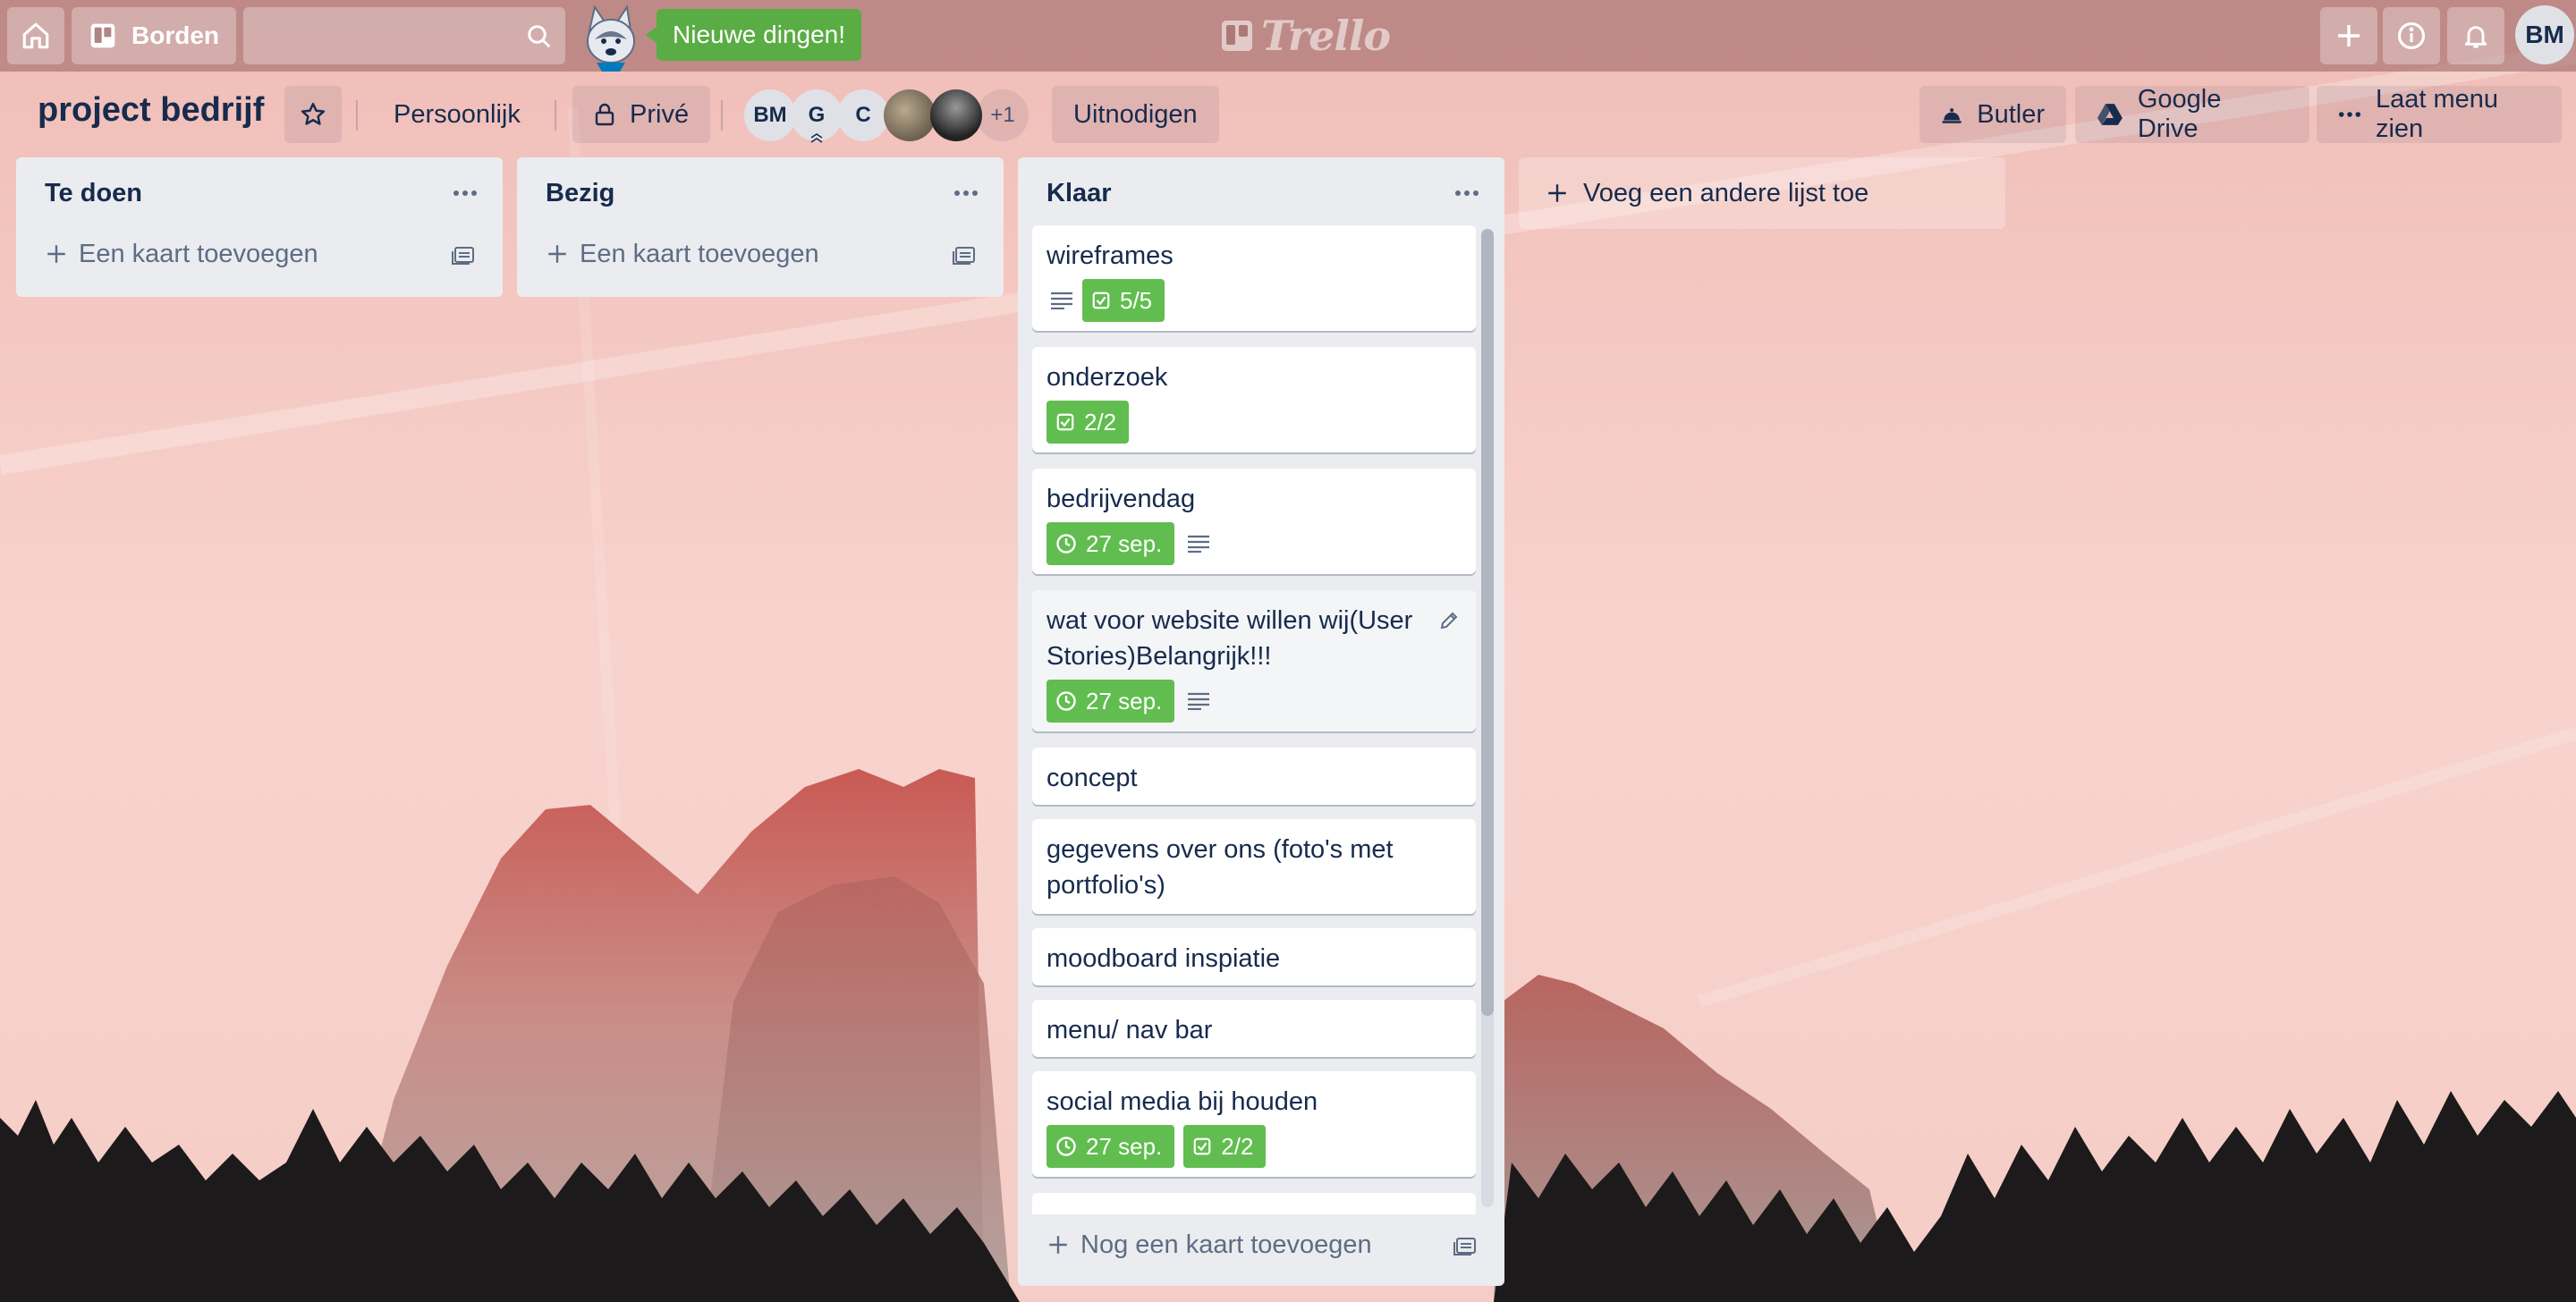 Image resolution: width=2576 pixels, height=1302 pixels. I want to click on card-moodboard: moodboard inspiatie, so click(1254, 956).